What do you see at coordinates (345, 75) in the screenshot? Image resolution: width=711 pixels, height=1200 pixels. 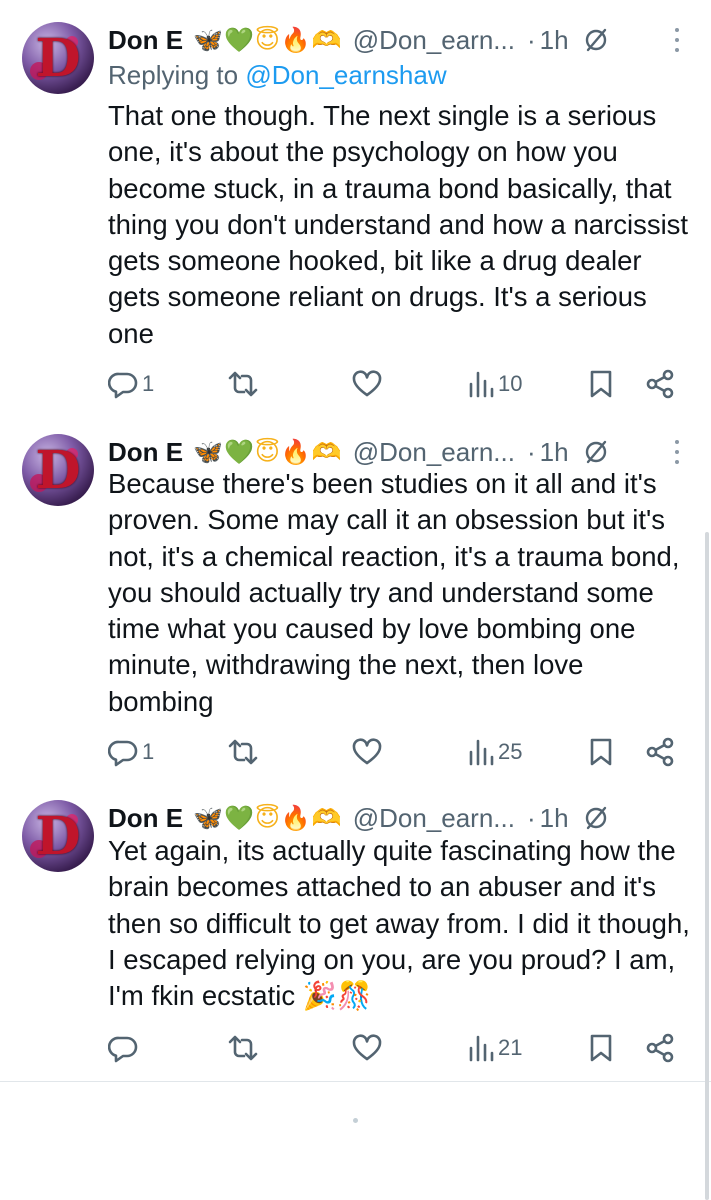 I see `replying-to-link: @Don_earnshaw` at bounding box center [345, 75].